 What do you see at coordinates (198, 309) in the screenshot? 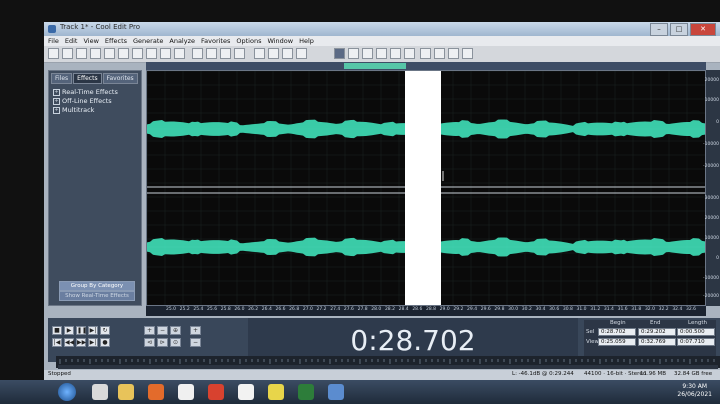
I see `time-tick-label: 25.4` at bounding box center [198, 309].